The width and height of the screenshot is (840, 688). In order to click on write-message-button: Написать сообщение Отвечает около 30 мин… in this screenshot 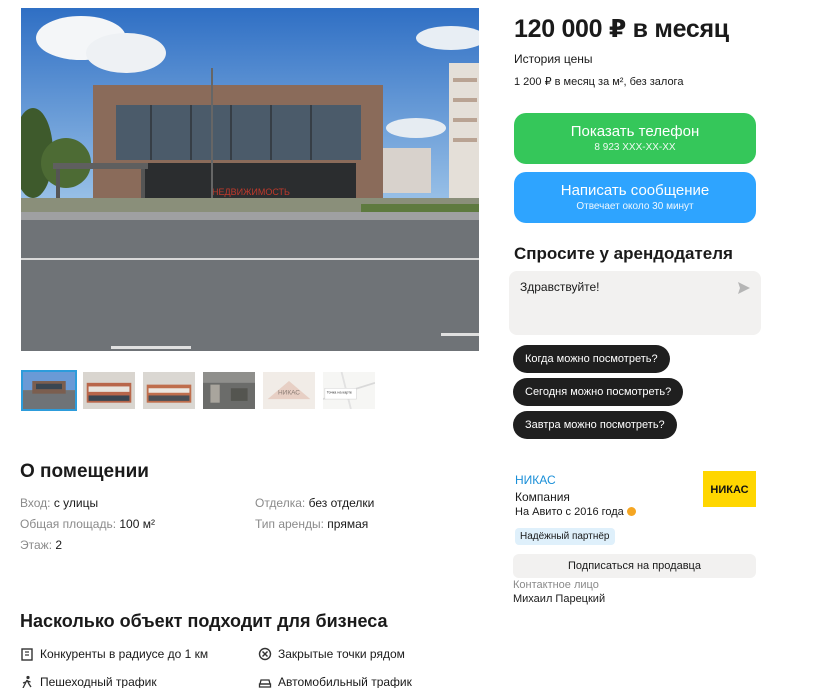, I will do `click(635, 197)`.